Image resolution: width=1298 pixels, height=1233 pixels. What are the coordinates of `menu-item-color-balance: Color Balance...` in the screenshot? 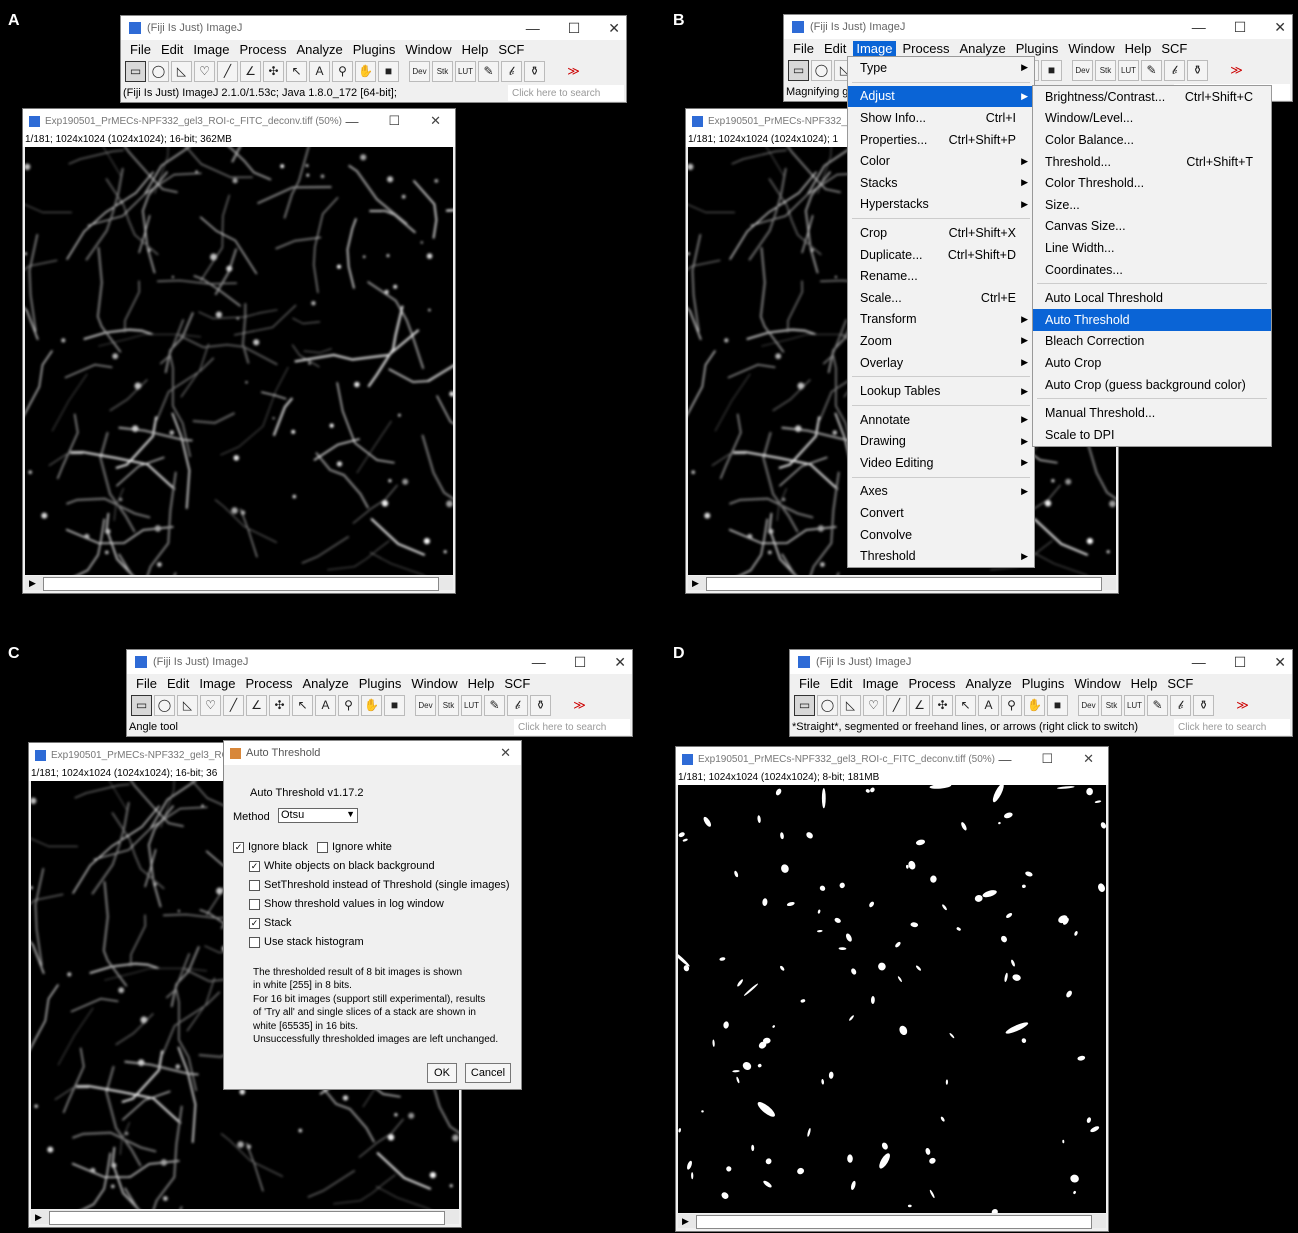 It's located at (1152, 140).